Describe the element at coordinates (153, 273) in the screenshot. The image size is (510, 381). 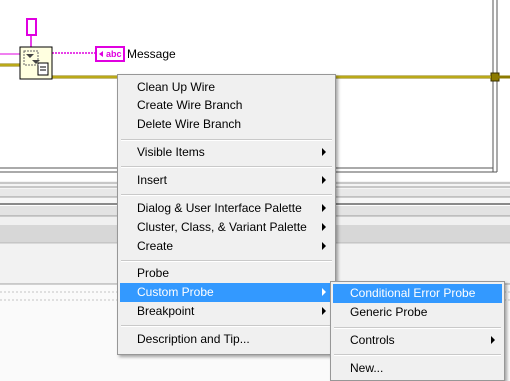
I see `menu-item-label: Probe` at that location.